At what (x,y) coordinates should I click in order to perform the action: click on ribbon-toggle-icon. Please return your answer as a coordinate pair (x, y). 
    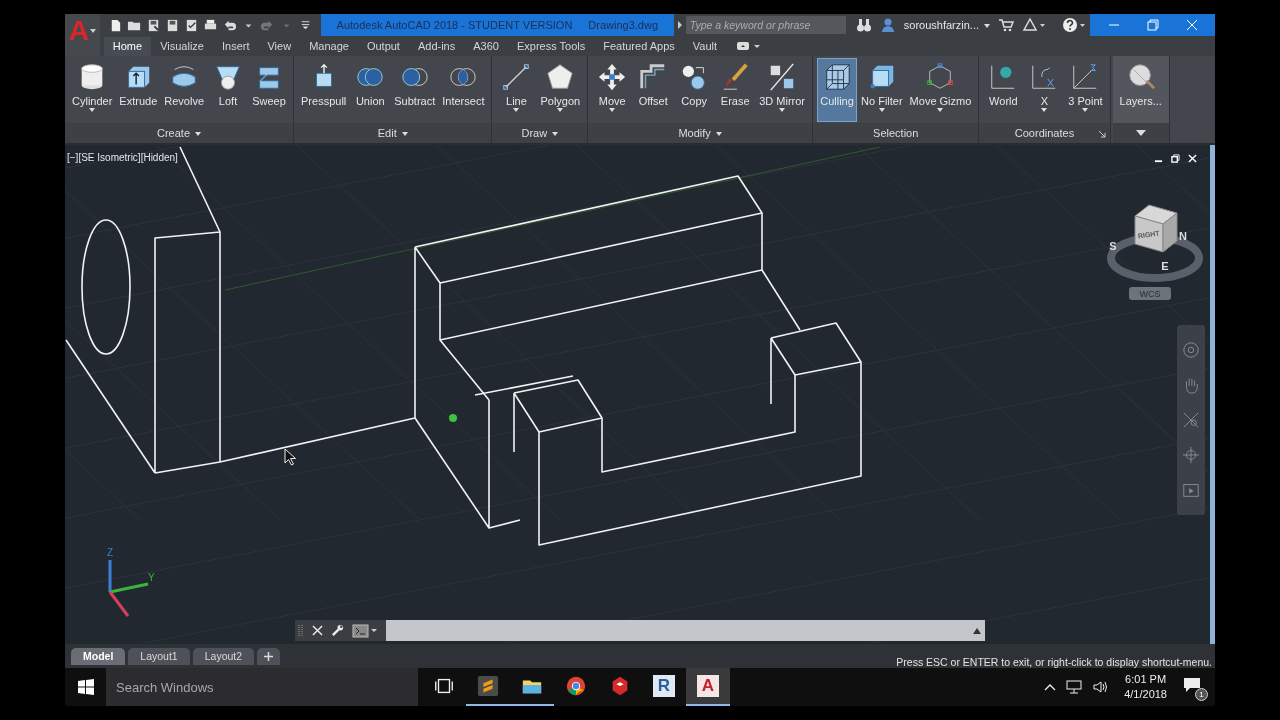
    Looking at the image, I should click on (749, 46).